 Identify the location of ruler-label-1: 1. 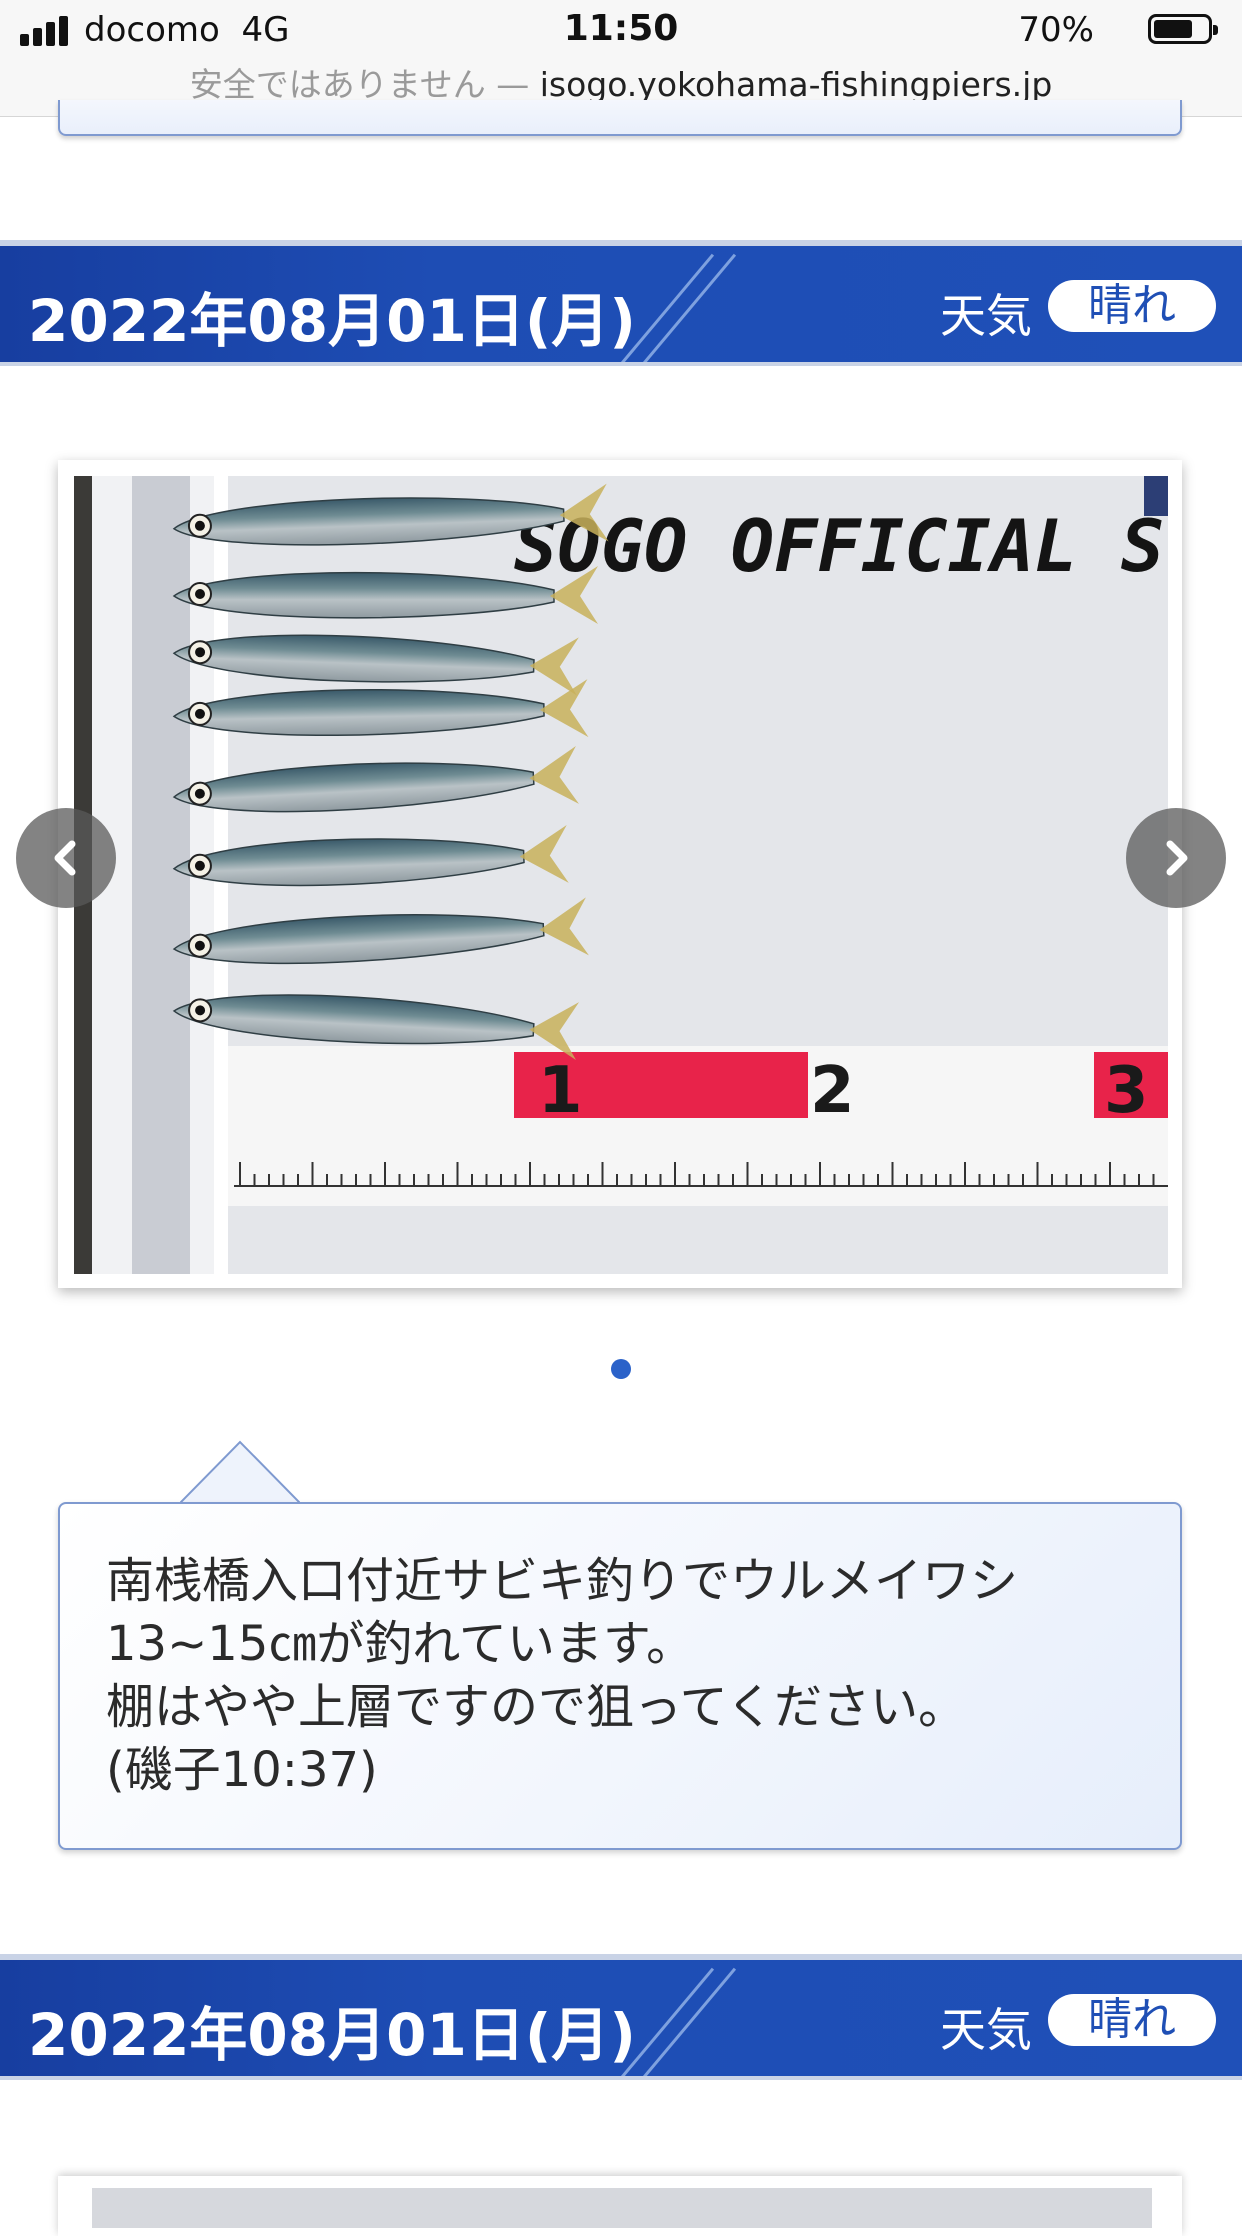
(560, 1091).